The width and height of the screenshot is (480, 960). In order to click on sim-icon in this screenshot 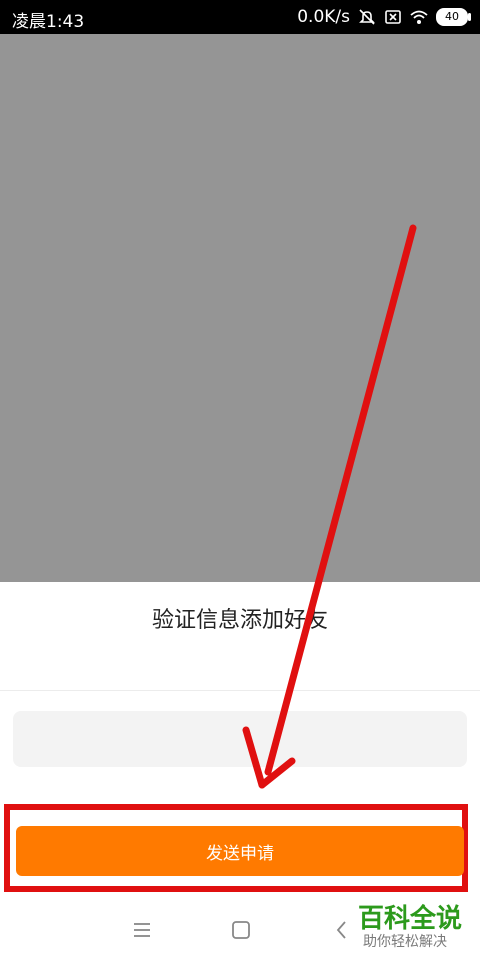, I will do `click(393, 17)`.